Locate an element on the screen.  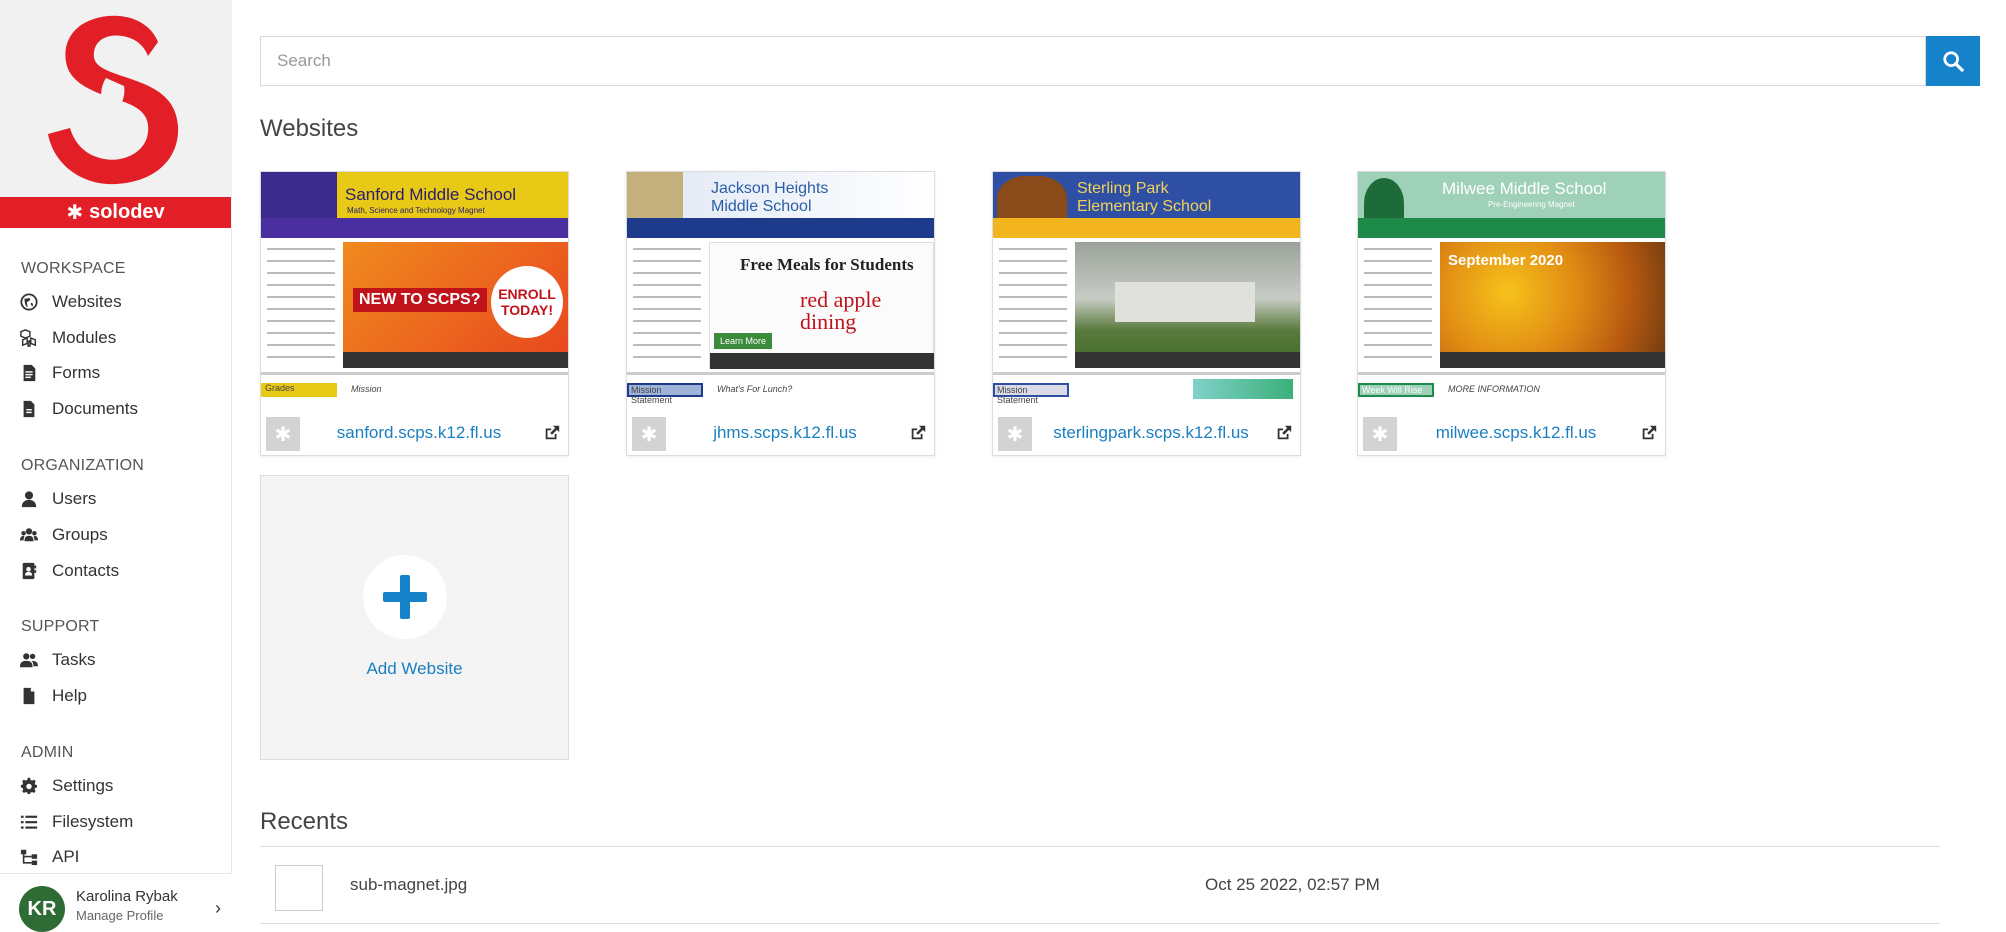
thumb-title: Sterling Park Elementary School is located at coordinates (1144, 197).